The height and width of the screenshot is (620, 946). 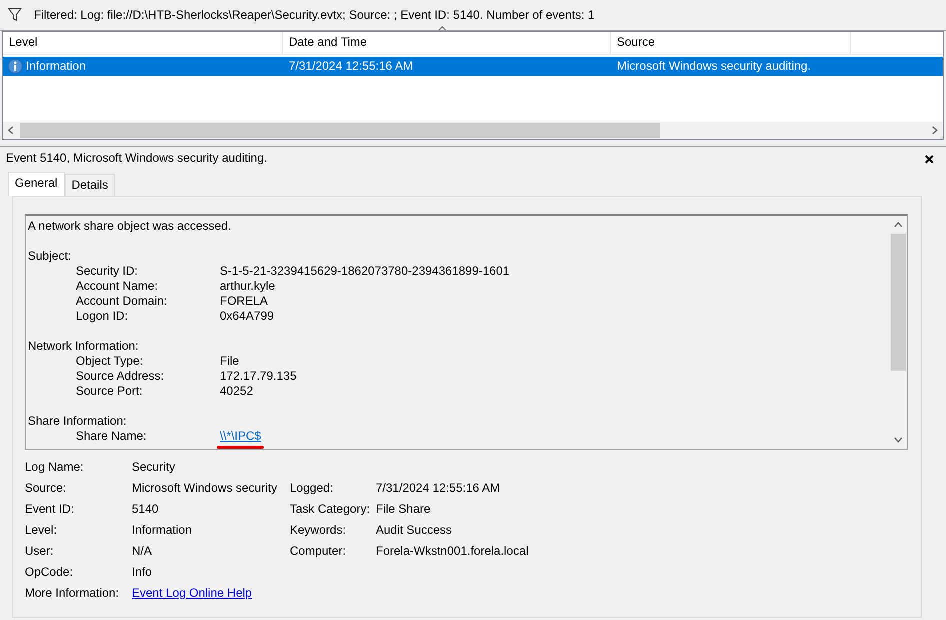 I want to click on property-value: Information, so click(x=162, y=530).